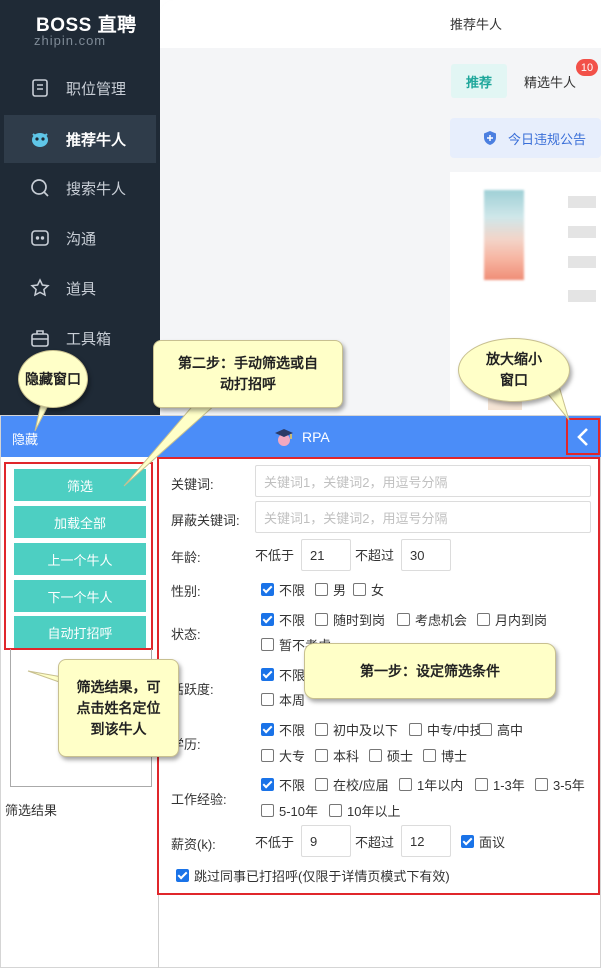 The height and width of the screenshot is (968, 601). What do you see at coordinates (248, 374) in the screenshot?
I see `step2-callout: 第二步：手动筛选或自动打招呼` at bounding box center [248, 374].